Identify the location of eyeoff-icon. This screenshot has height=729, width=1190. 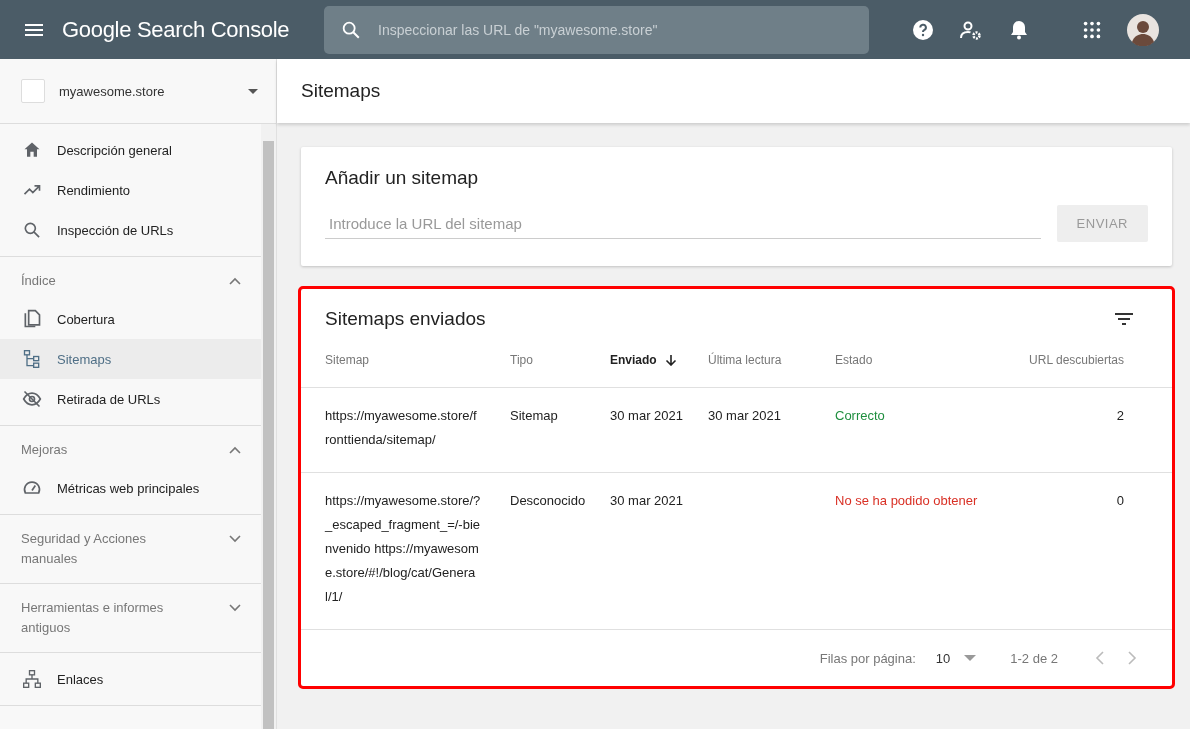
(32, 399).